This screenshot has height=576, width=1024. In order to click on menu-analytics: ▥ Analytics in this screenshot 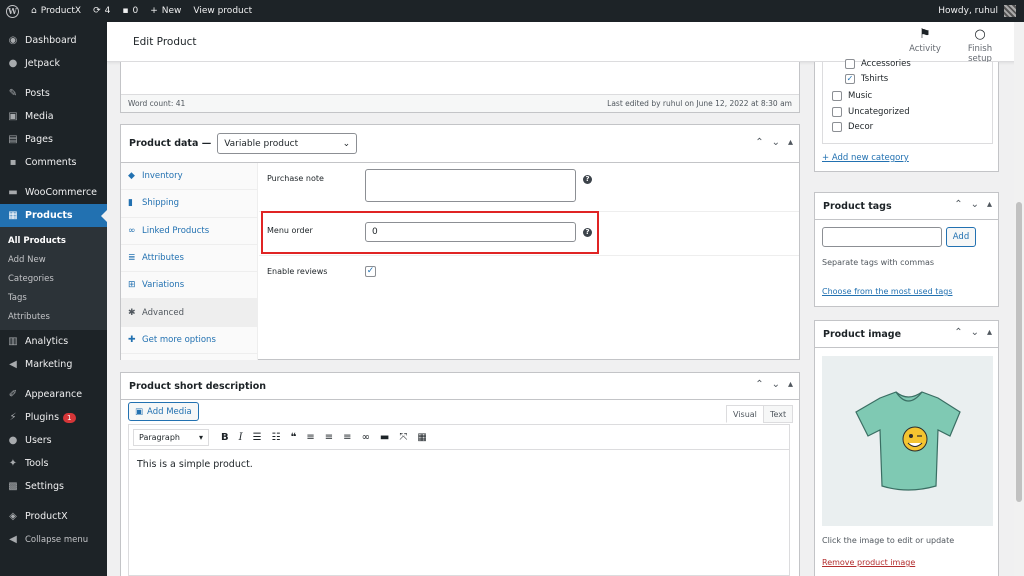, I will do `click(53, 341)`.